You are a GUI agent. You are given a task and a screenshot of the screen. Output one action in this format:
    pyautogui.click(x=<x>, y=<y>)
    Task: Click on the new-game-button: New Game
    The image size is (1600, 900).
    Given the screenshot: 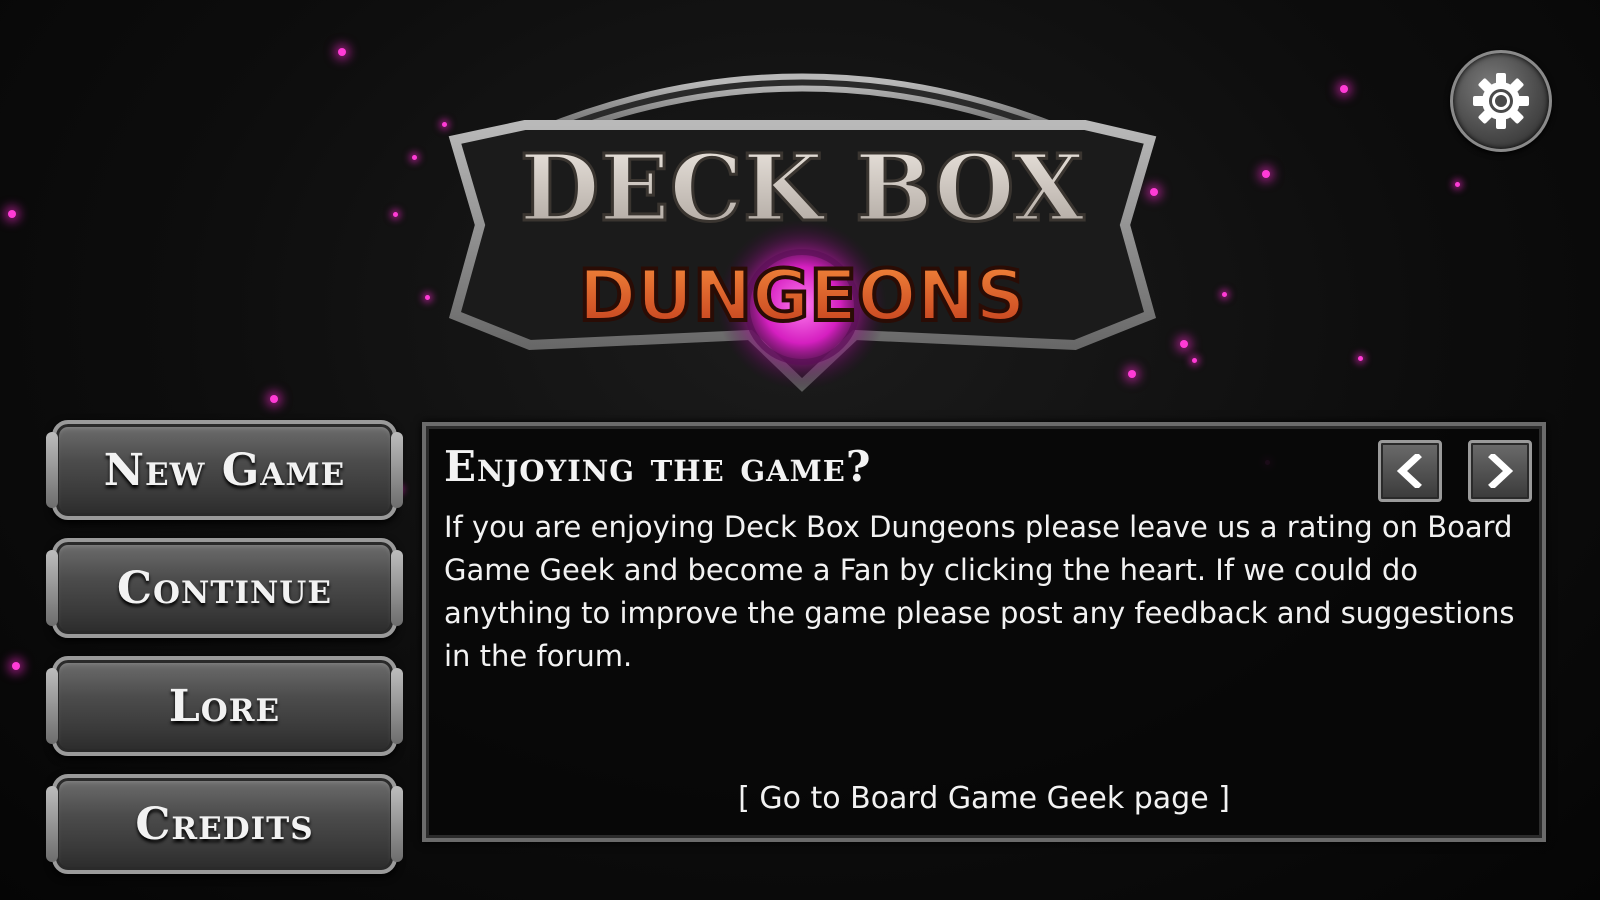 What is the action you would take?
    pyautogui.click(x=224, y=470)
    